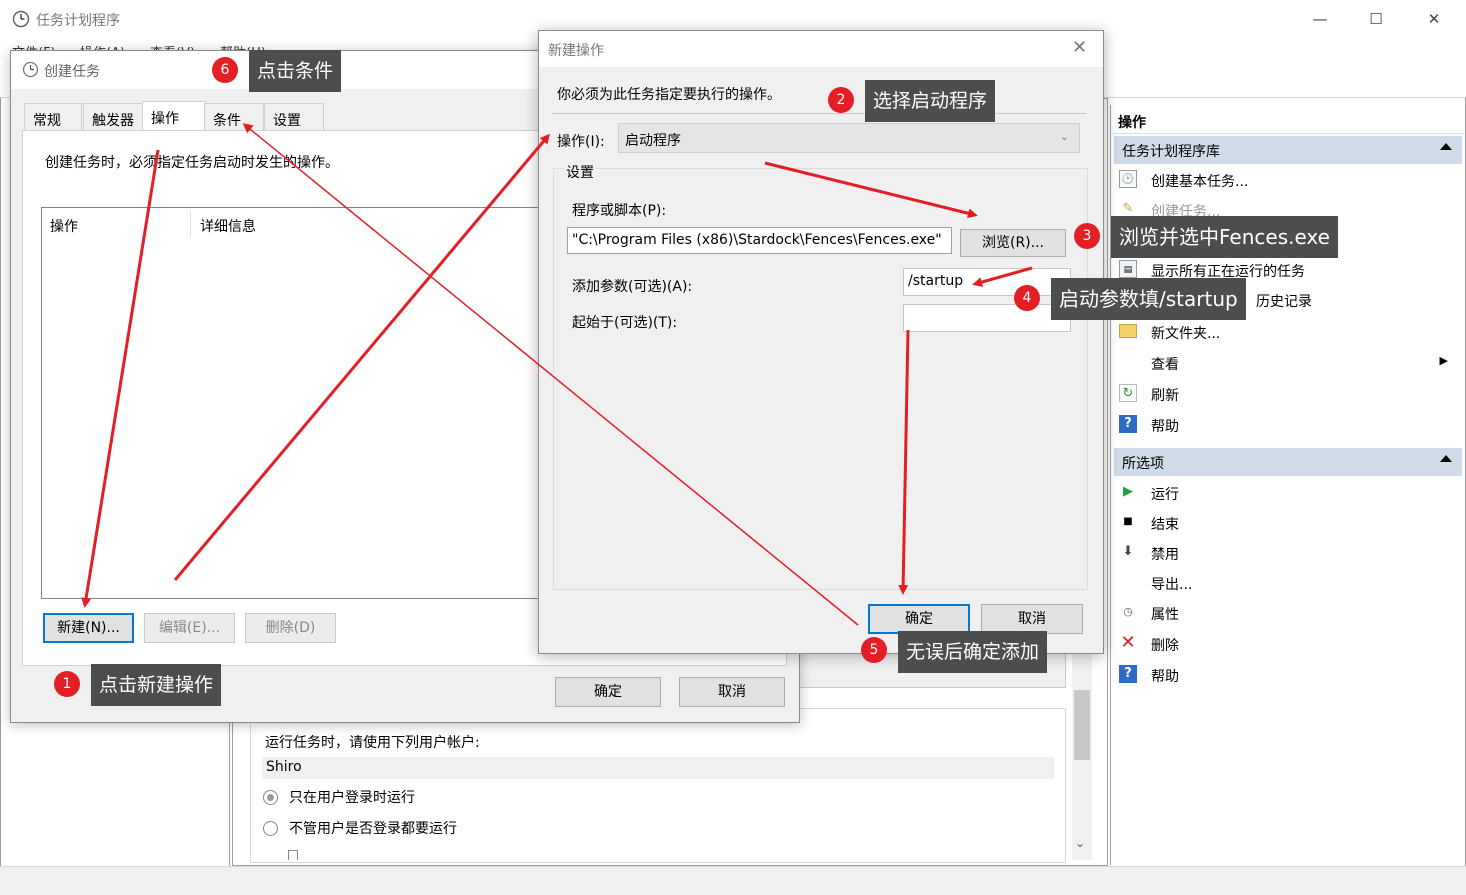 The width and height of the screenshot is (1466, 895). I want to click on action-type-value: 启动程序, so click(653, 141).